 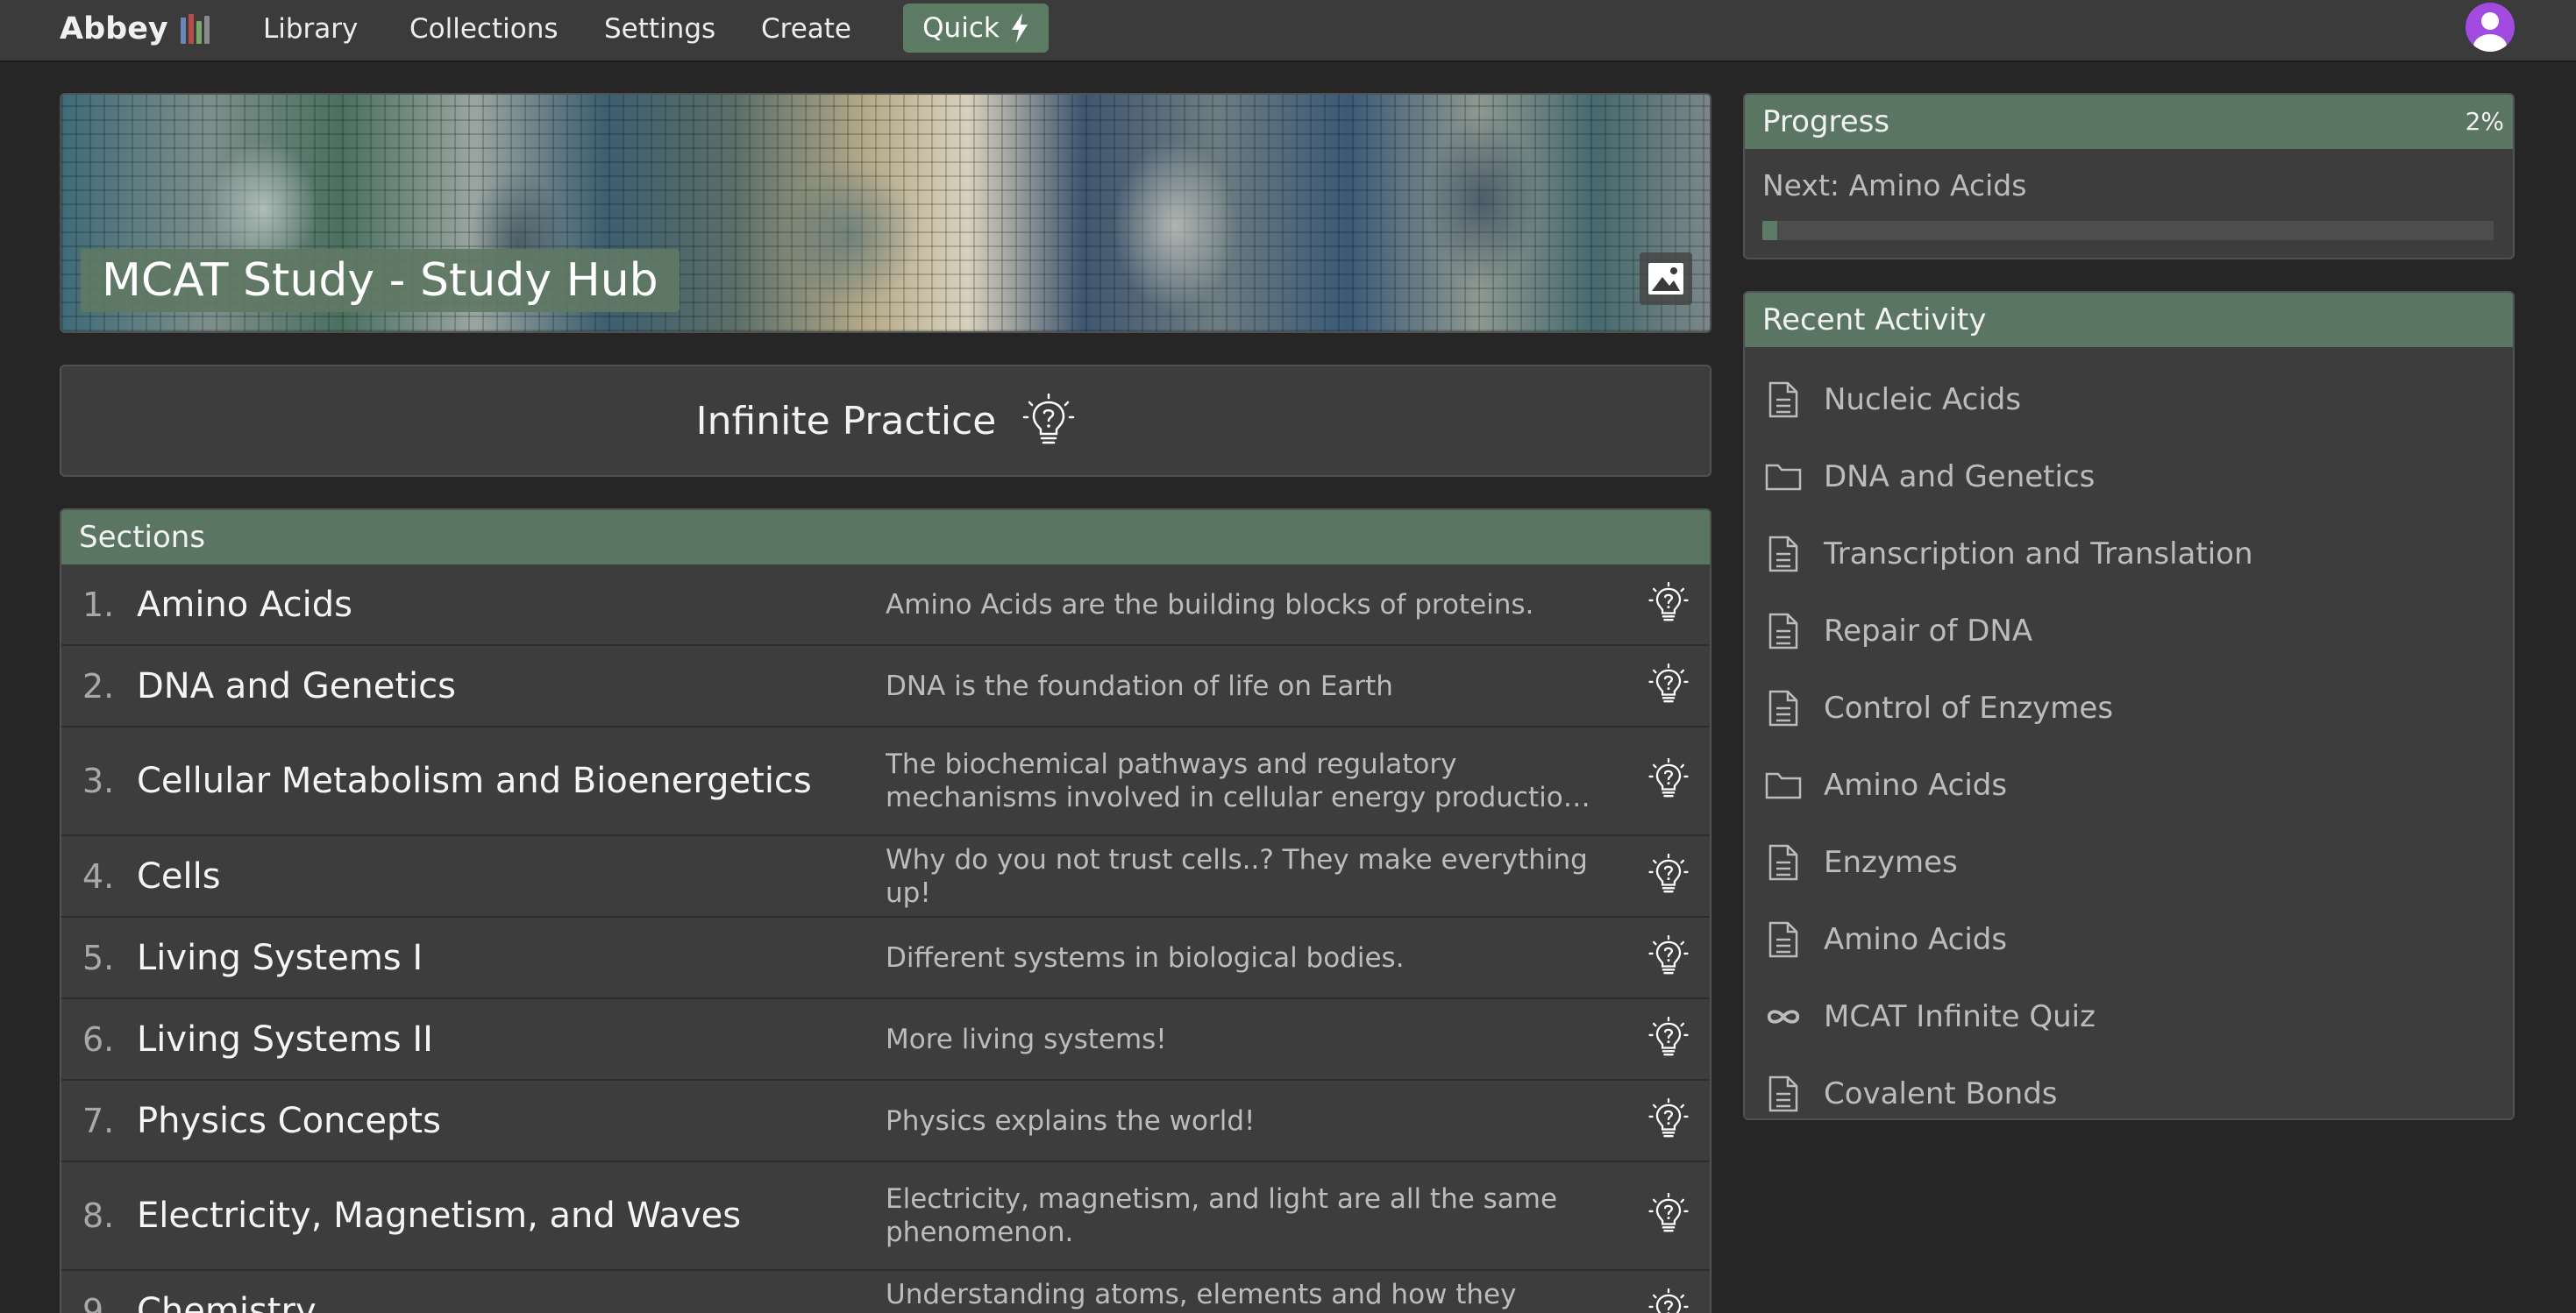 What do you see at coordinates (244, 605) in the screenshot?
I see `section-title: Amino Acids` at bounding box center [244, 605].